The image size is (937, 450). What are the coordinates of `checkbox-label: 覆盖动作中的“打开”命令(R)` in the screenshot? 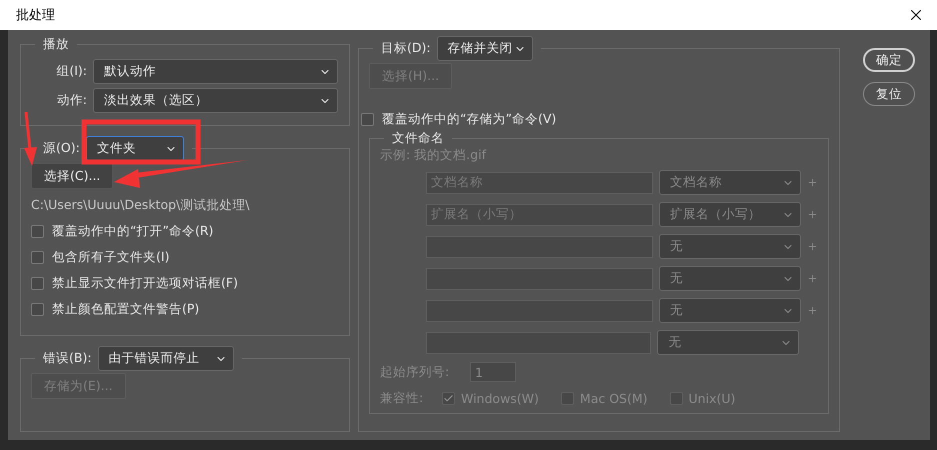 It's located at (133, 231).